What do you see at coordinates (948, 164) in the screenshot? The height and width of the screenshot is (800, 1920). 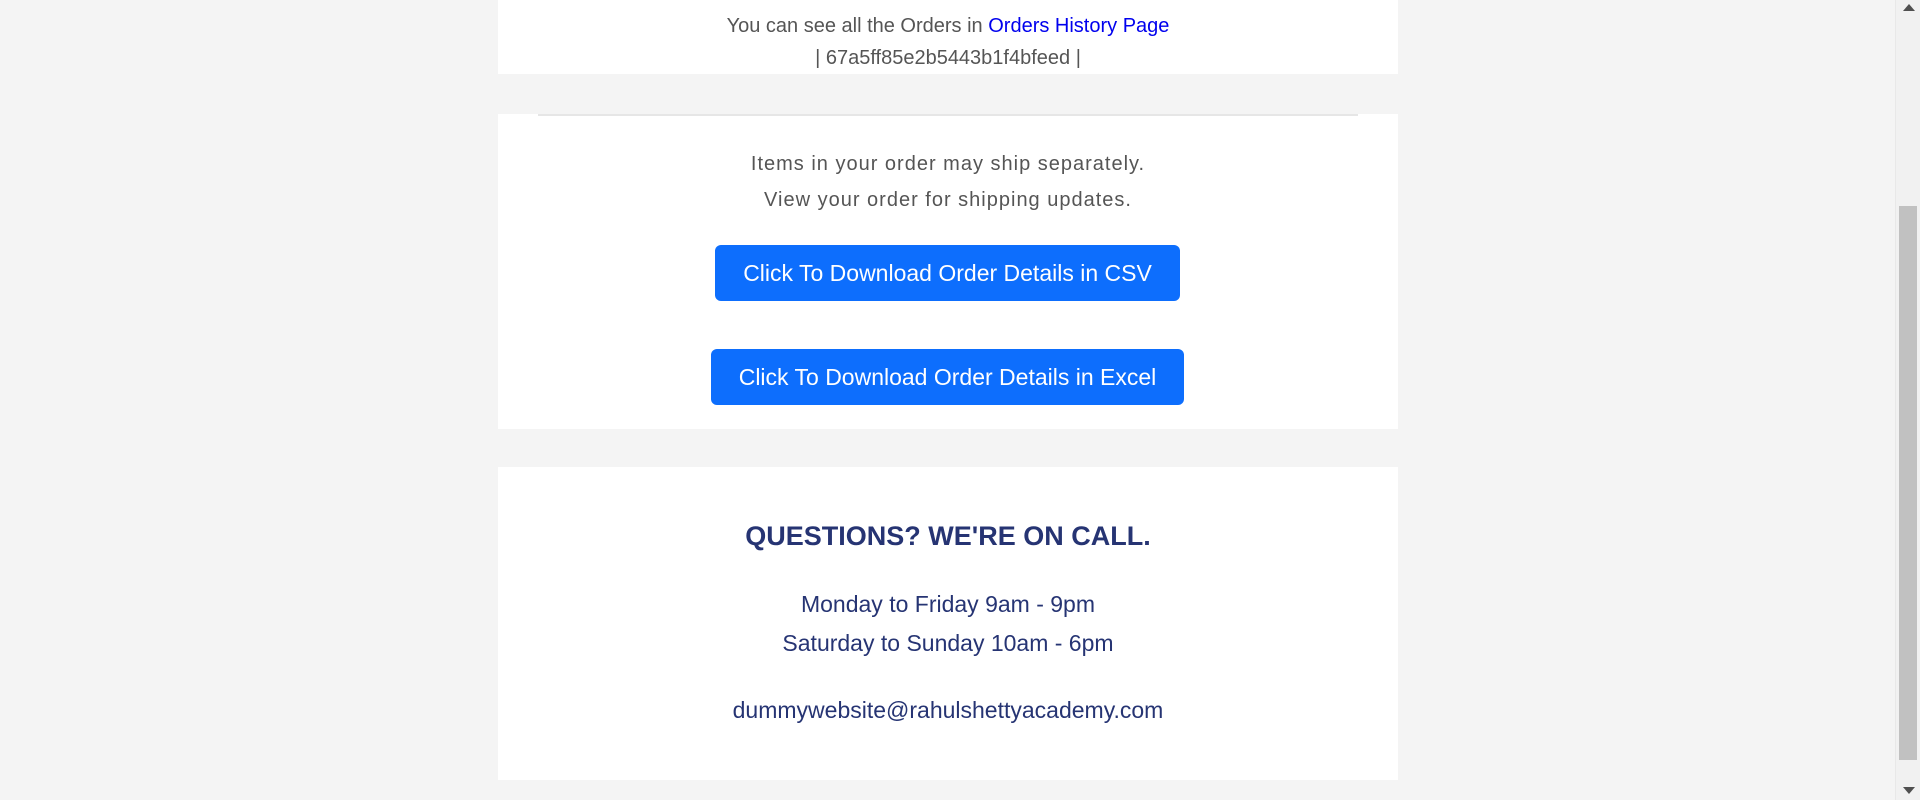 I see `shipping-note-line1: Items in your order may ship separately.` at bounding box center [948, 164].